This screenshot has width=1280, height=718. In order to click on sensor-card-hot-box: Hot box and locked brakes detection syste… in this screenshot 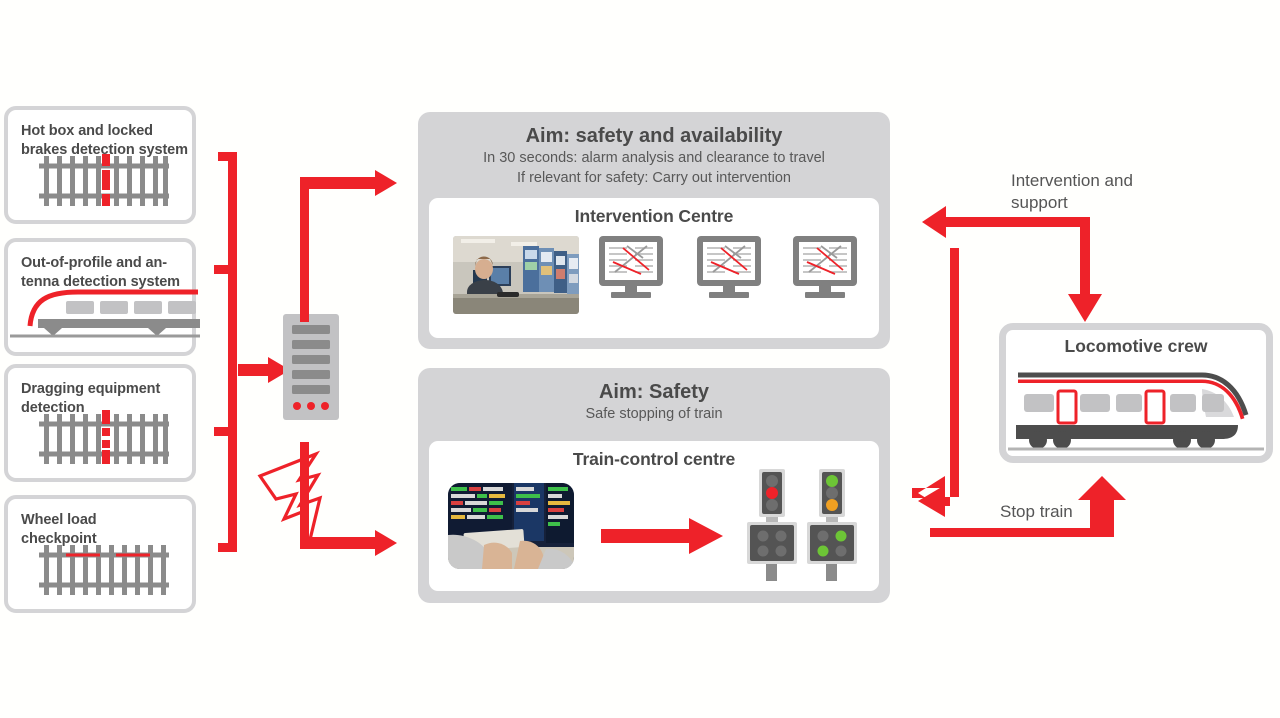, I will do `click(100, 165)`.